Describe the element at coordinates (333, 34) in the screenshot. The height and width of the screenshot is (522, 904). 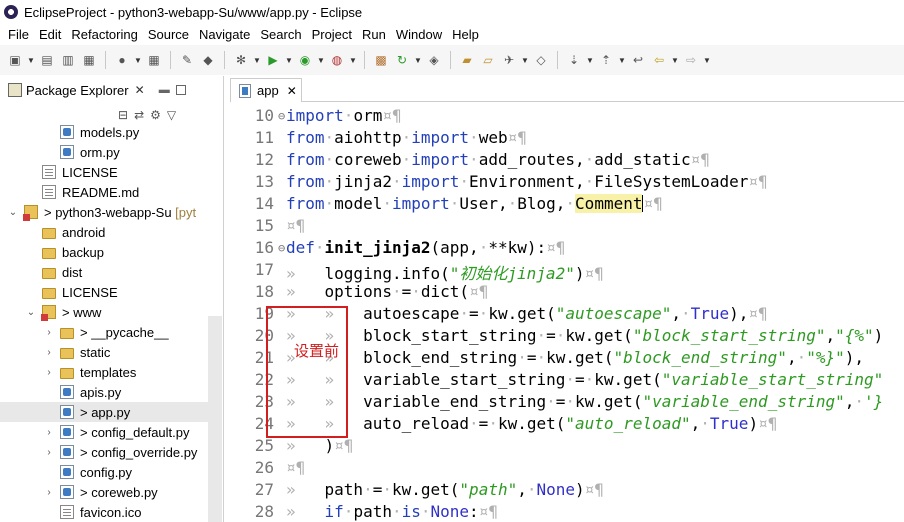
I see `menu-project: Project` at that location.